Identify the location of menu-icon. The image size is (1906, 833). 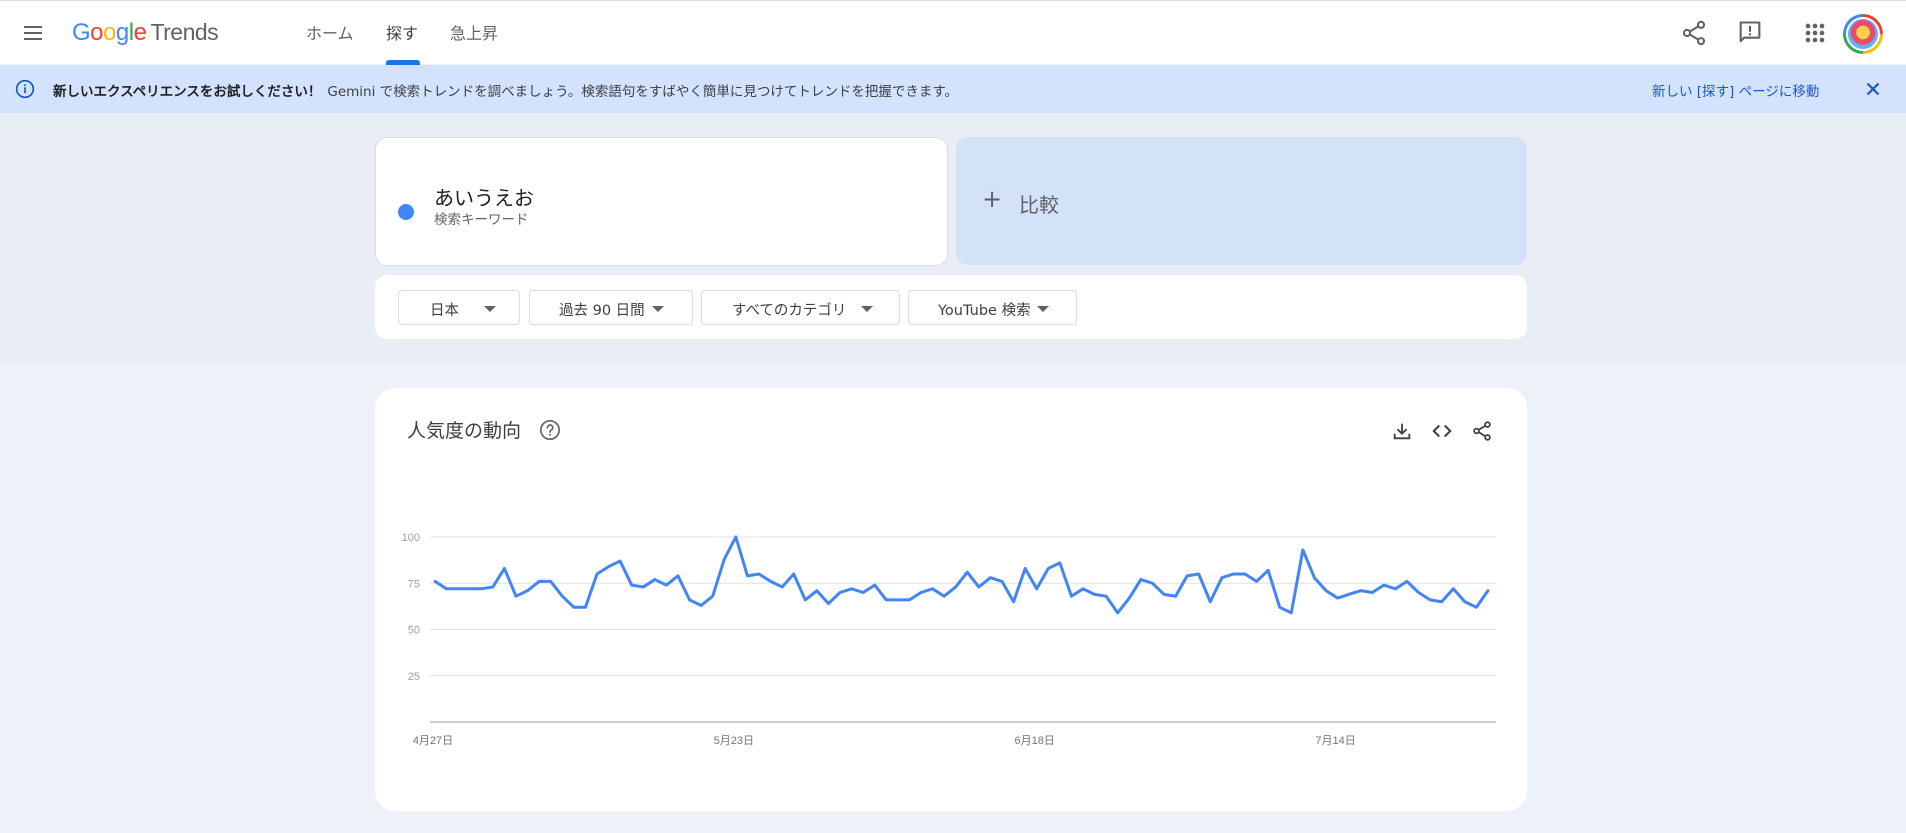
(33, 33).